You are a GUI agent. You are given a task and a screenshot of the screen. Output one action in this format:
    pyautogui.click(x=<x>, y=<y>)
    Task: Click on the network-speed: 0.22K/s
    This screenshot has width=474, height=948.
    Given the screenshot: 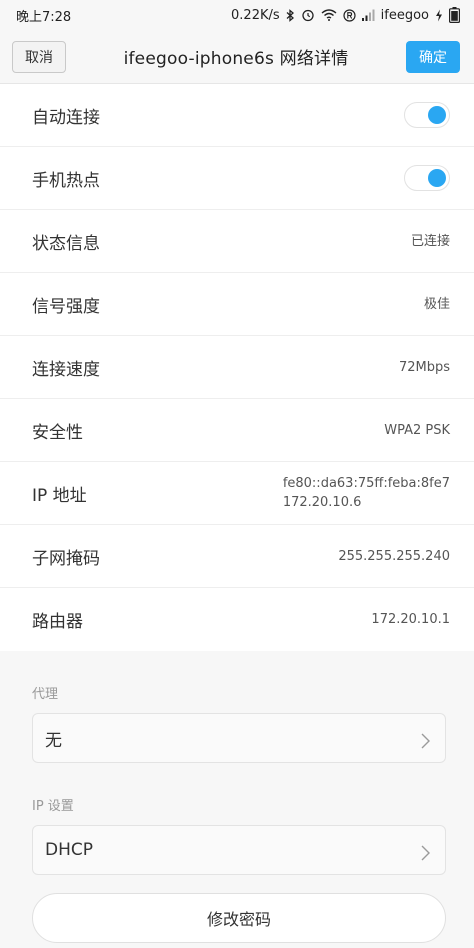 What is the action you would take?
    pyautogui.click(x=255, y=15)
    